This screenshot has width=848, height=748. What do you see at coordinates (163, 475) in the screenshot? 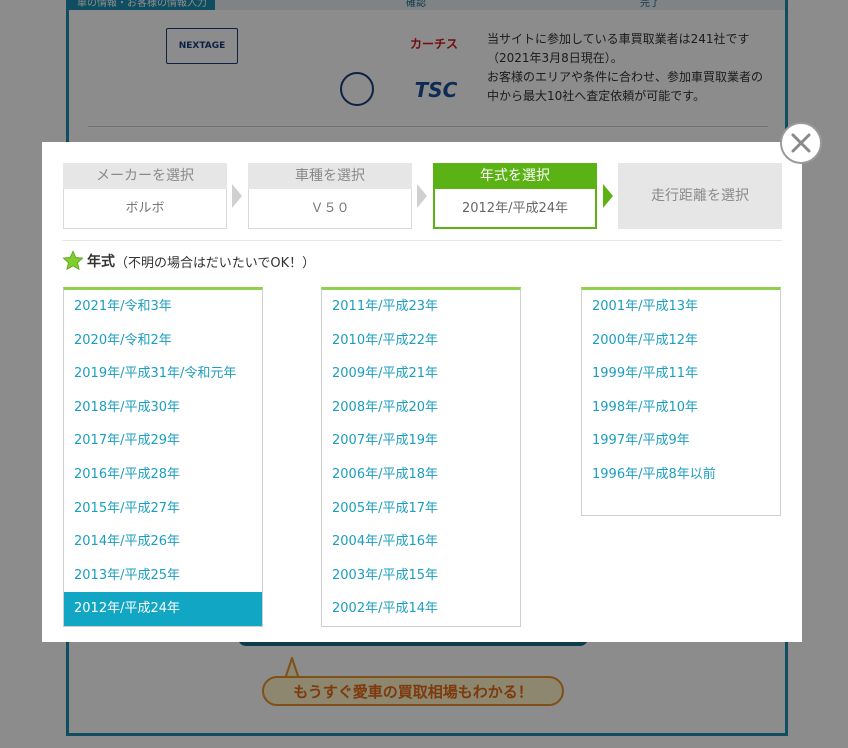
I see `year-option: 2016年/平成28年` at bounding box center [163, 475].